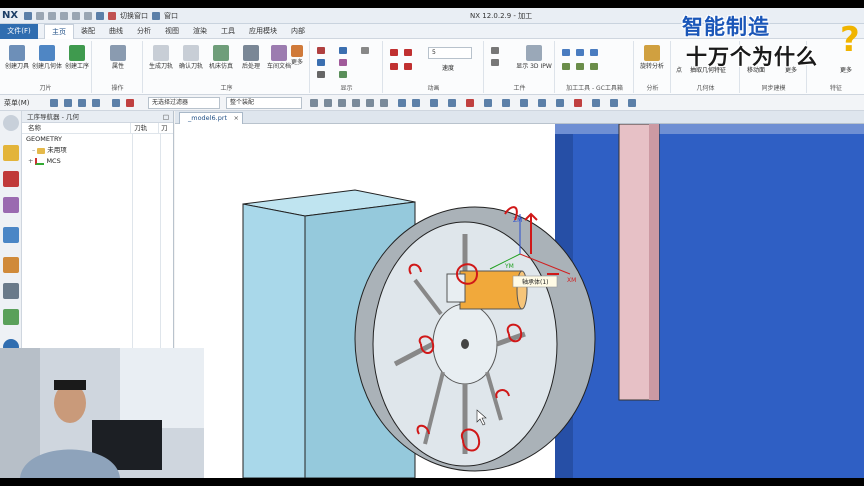  I want to click on tab-view: 视图, so click(172, 31).